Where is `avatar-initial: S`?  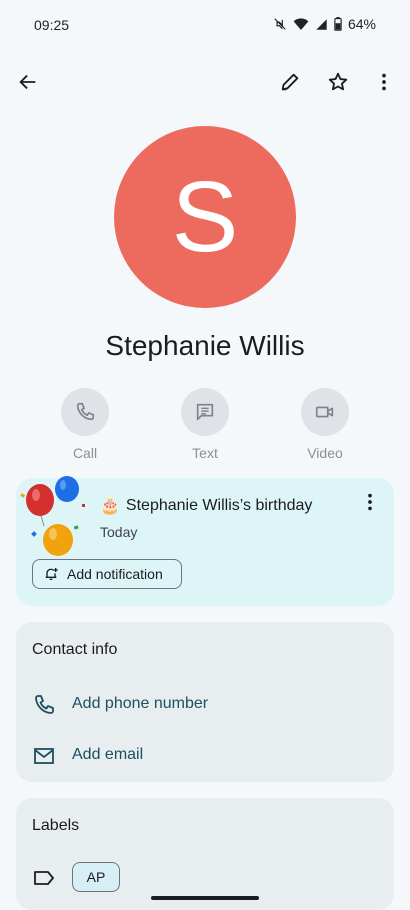 avatar-initial: S is located at coordinates (205, 217).